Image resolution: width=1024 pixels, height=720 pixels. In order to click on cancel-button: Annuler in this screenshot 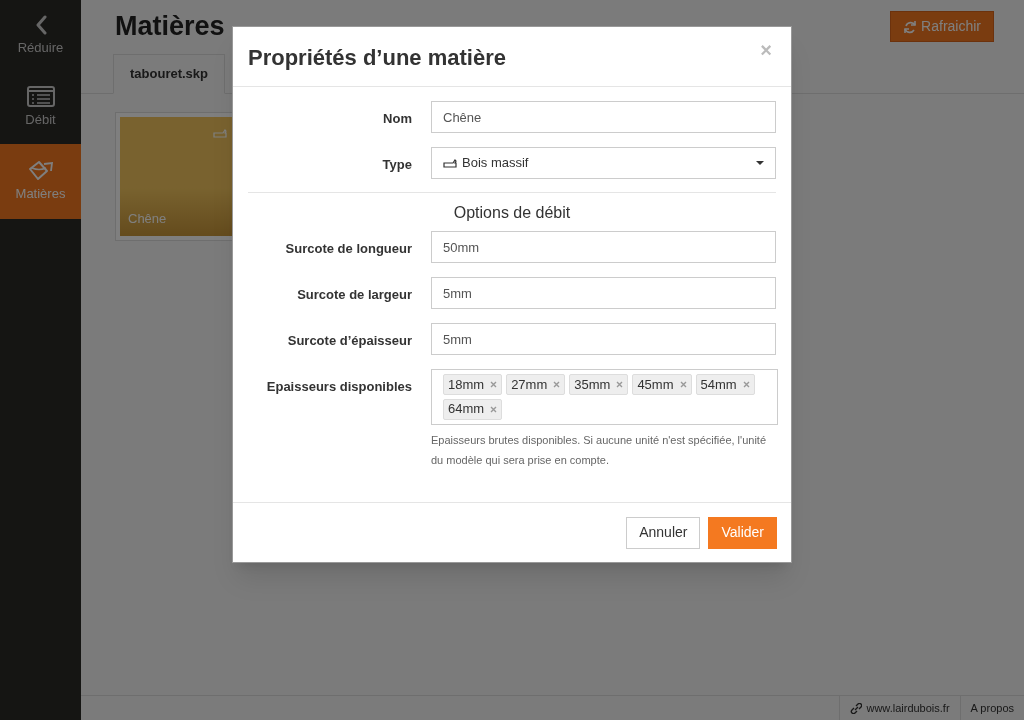, I will do `click(663, 532)`.